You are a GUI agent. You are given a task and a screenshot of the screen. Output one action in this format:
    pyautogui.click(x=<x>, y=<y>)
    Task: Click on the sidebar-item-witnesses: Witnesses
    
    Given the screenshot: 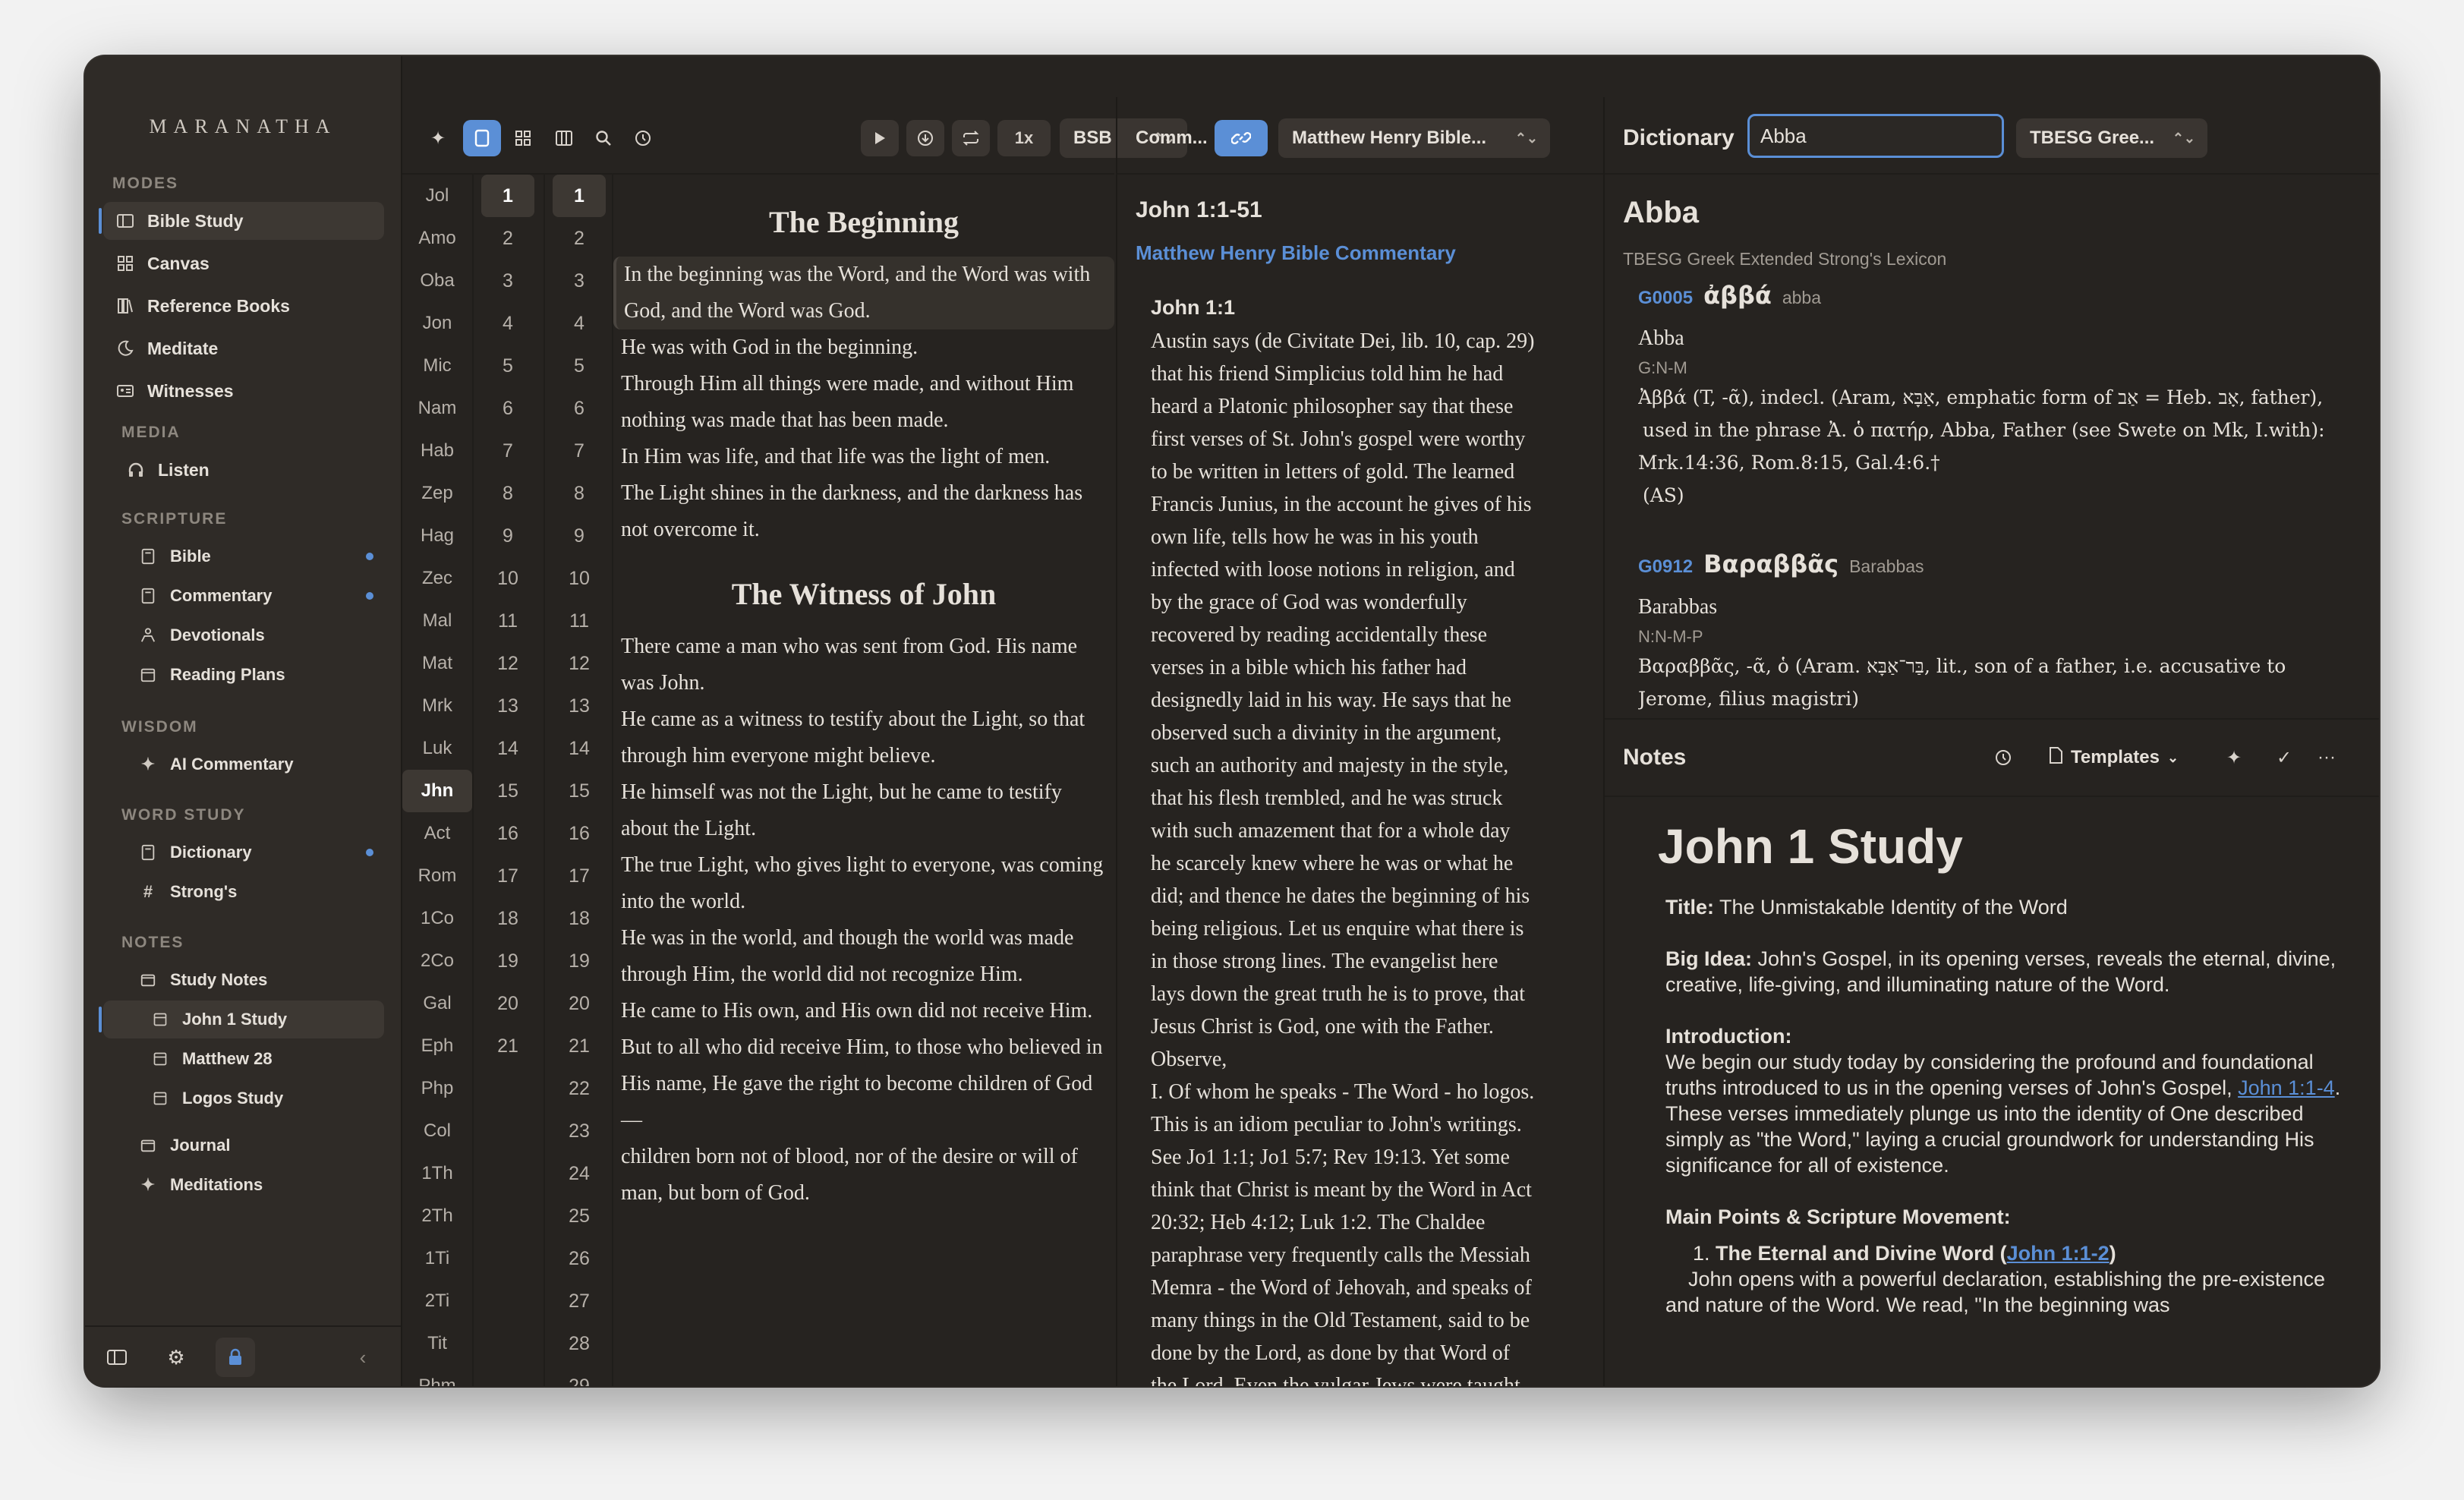 What is the action you would take?
    pyautogui.click(x=244, y=391)
    